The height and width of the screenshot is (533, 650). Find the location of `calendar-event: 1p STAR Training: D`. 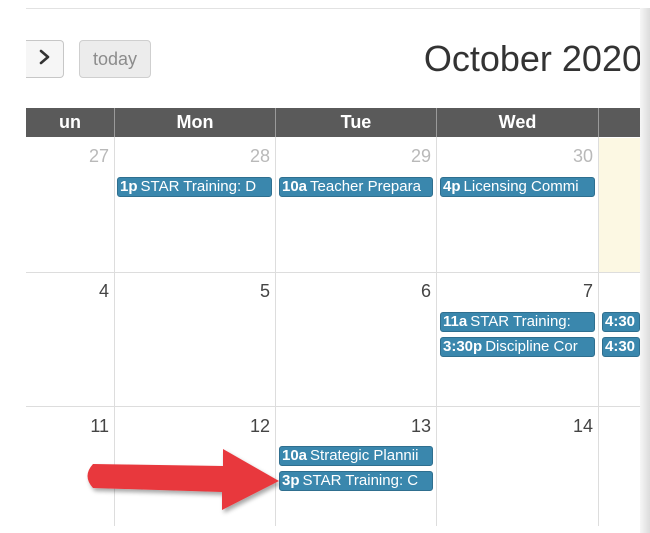

calendar-event: 1p STAR Training: D is located at coordinates (194, 187).